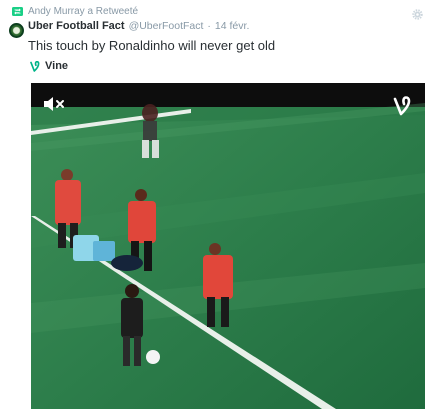 This screenshot has height=409, width=435. I want to click on avatar, so click(16, 30).